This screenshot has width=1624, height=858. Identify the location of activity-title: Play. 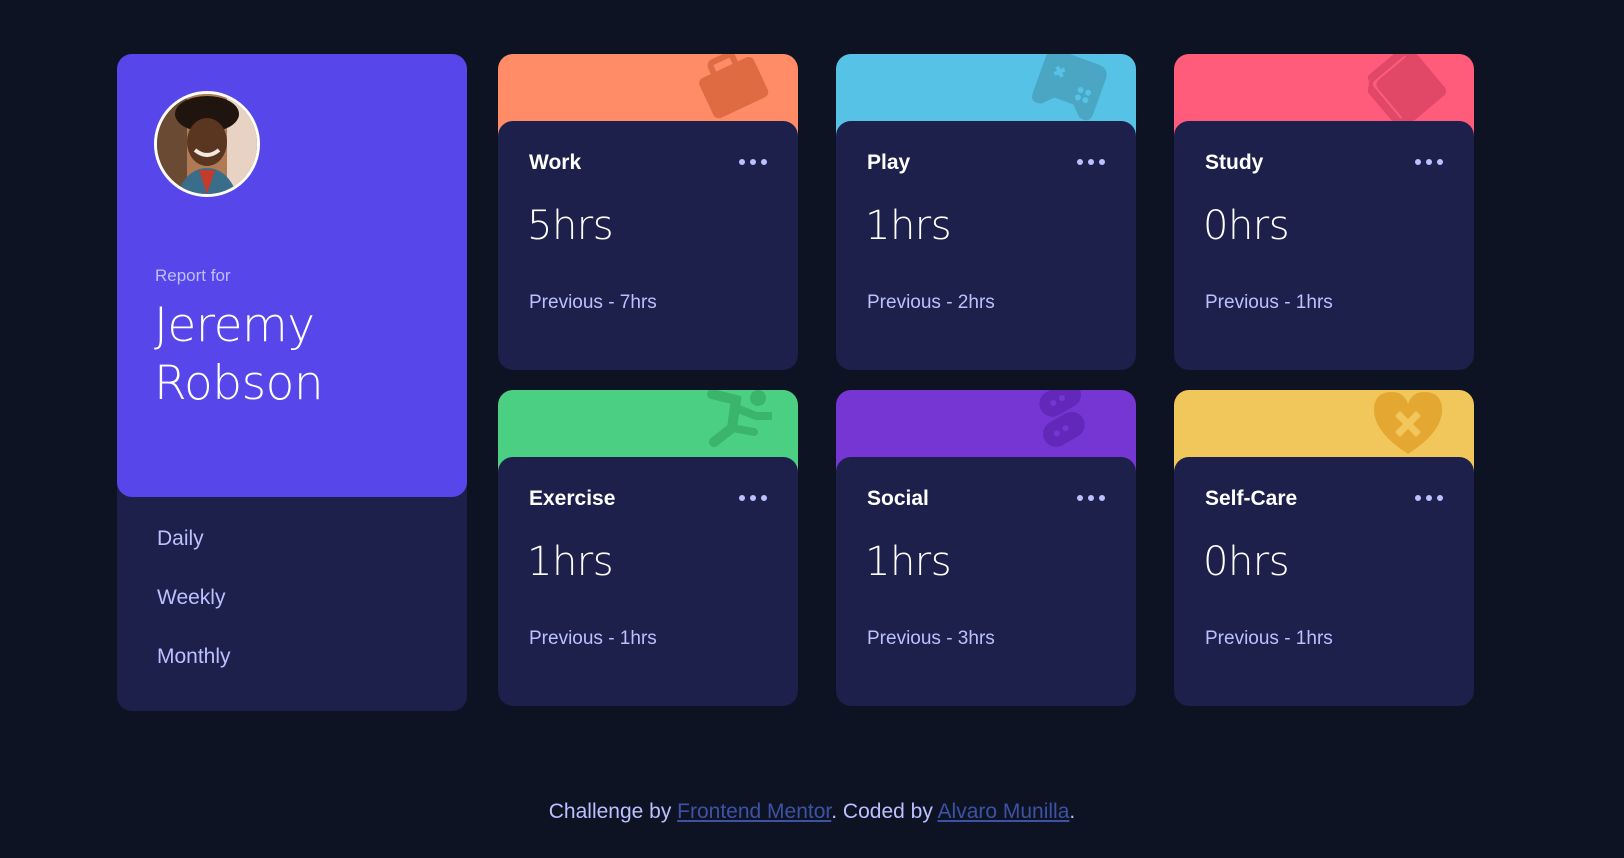
(889, 162).